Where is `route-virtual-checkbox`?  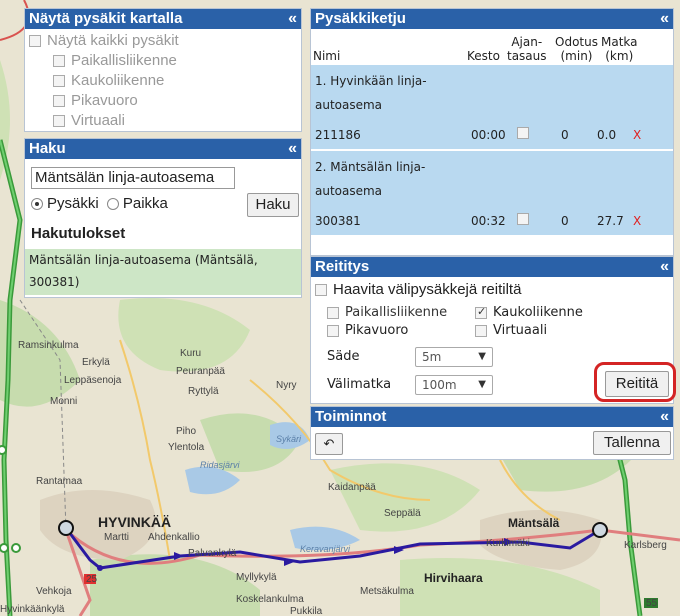
route-virtual-checkbox is located at coordinates (481, 330).